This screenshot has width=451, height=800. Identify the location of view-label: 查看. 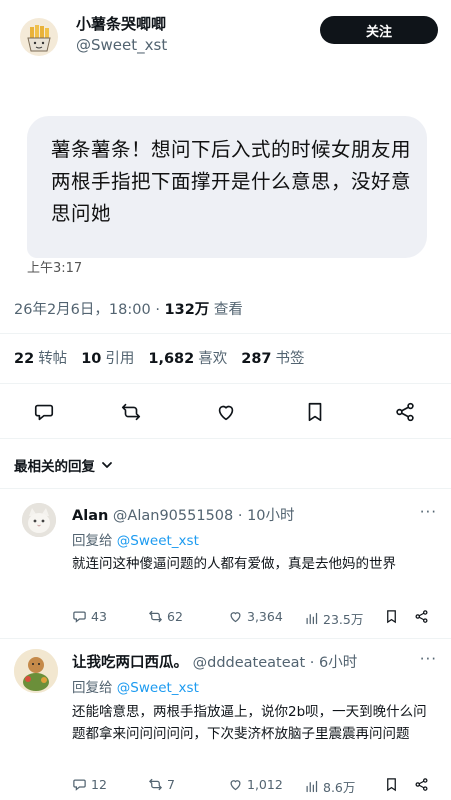
(228, 310).